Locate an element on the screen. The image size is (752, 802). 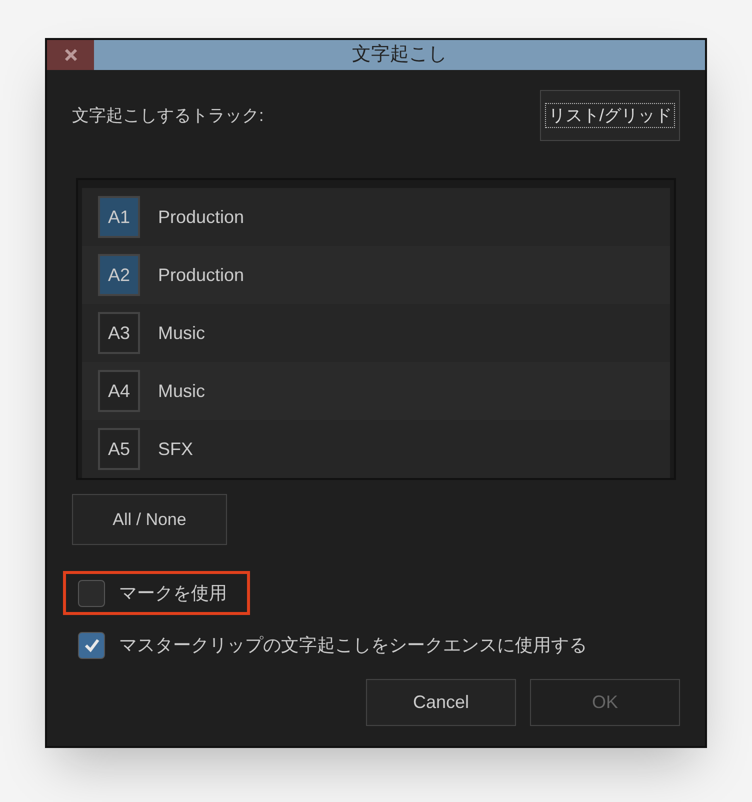
close-icon is located at coordinates (71, 55).